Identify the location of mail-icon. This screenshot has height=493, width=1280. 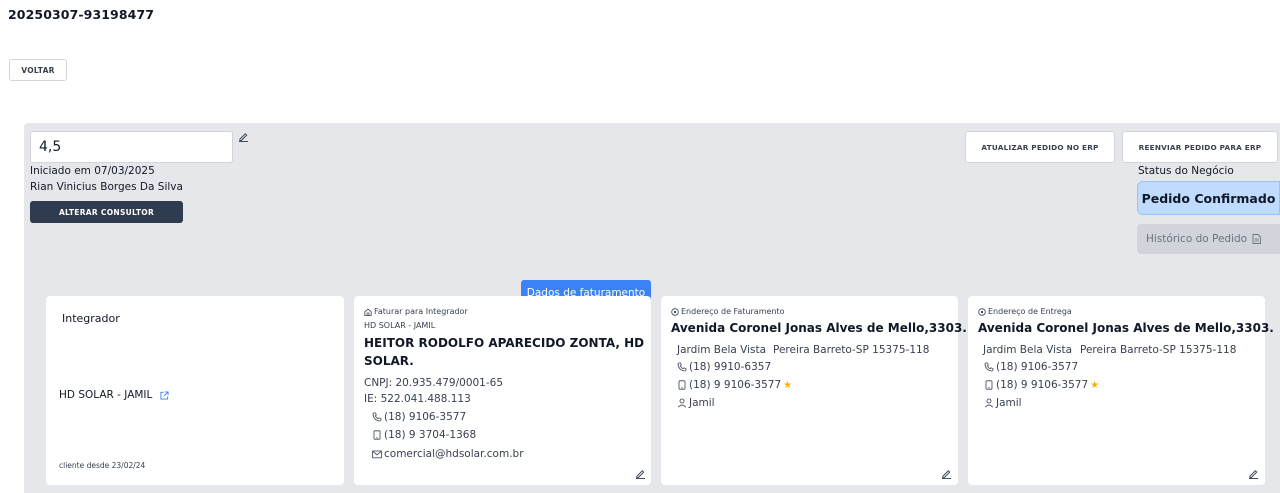
(377, 454).